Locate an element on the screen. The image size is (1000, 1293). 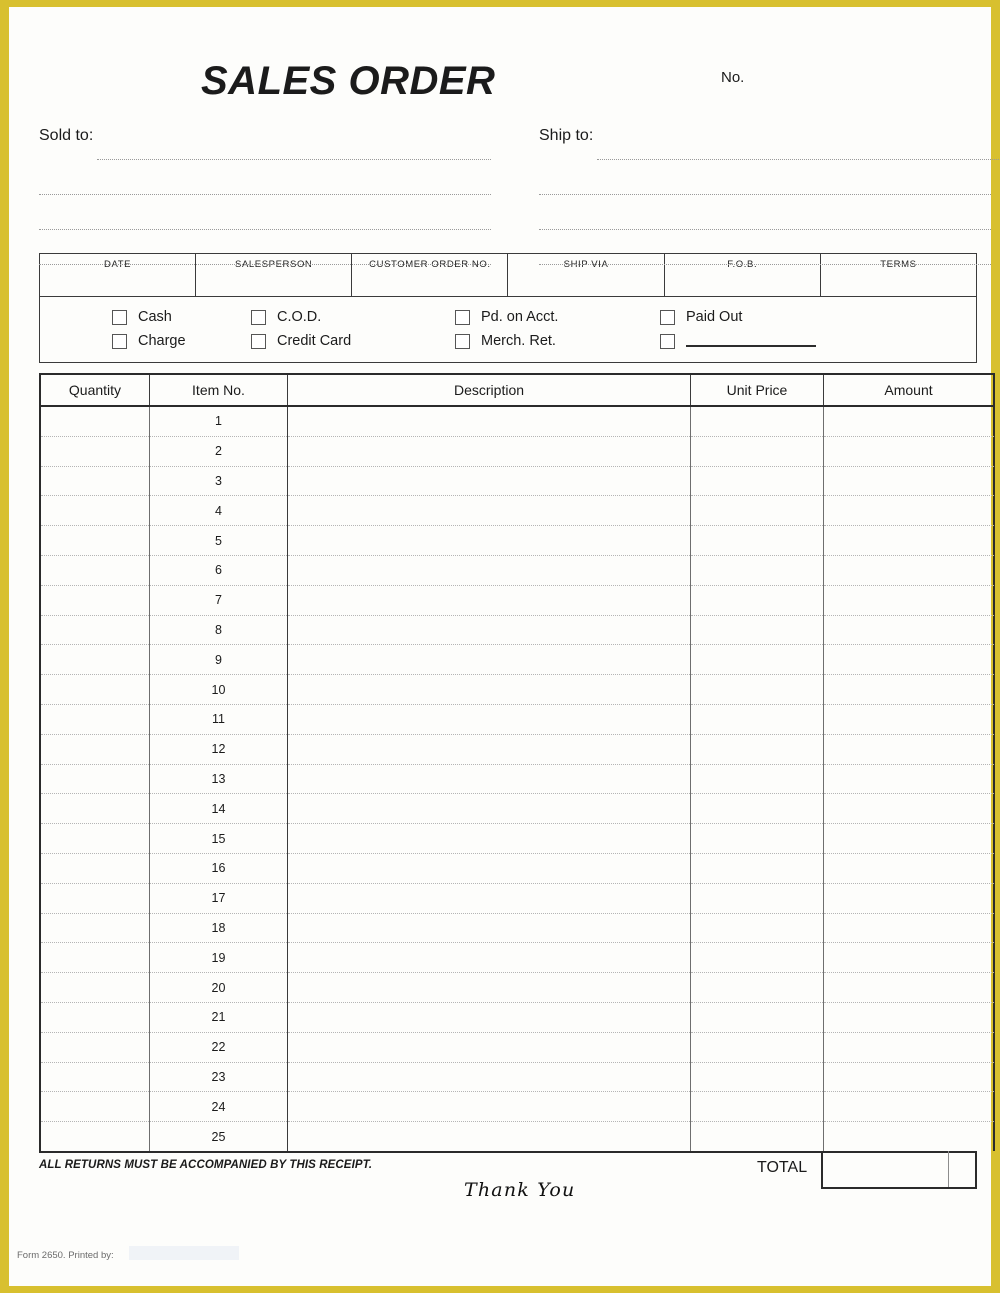
payment-option-merch-ret: Merch. Ret. is located at coordinates (552, 341).